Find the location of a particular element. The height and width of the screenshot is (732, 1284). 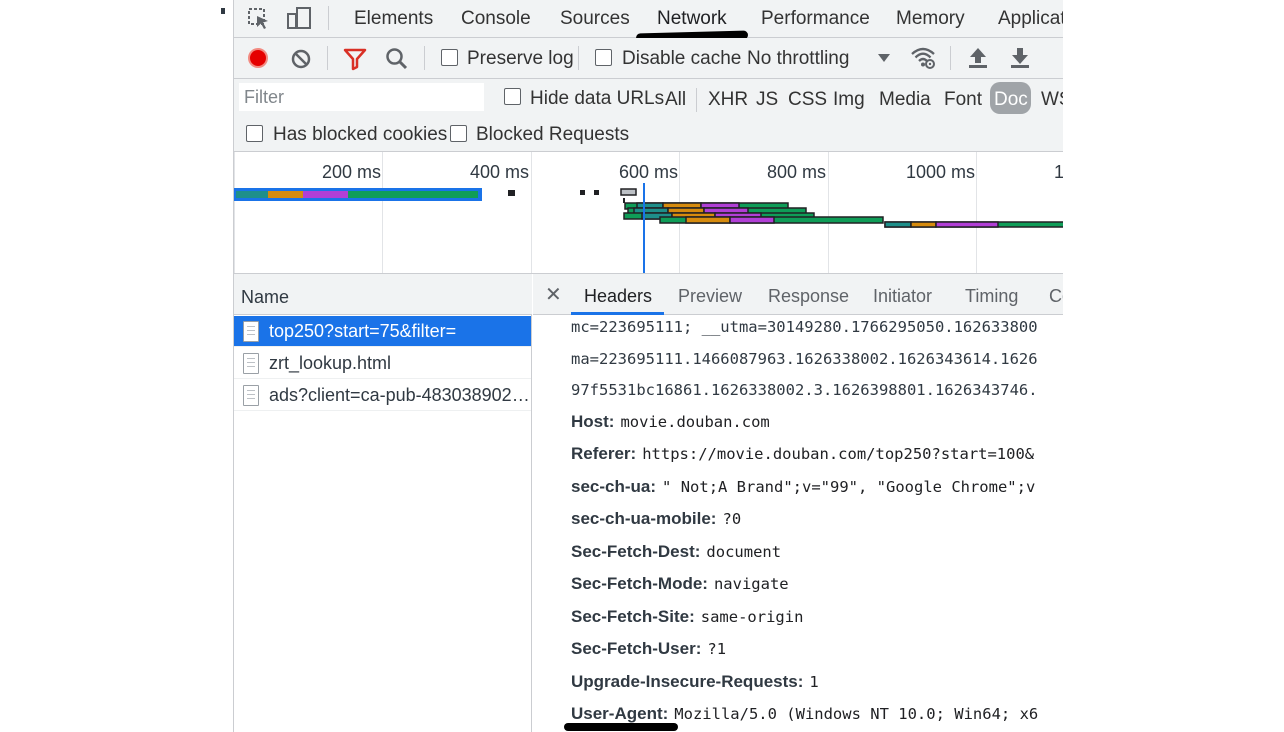

hide-data-urls-checkbox is located at coordinates (512, 96).